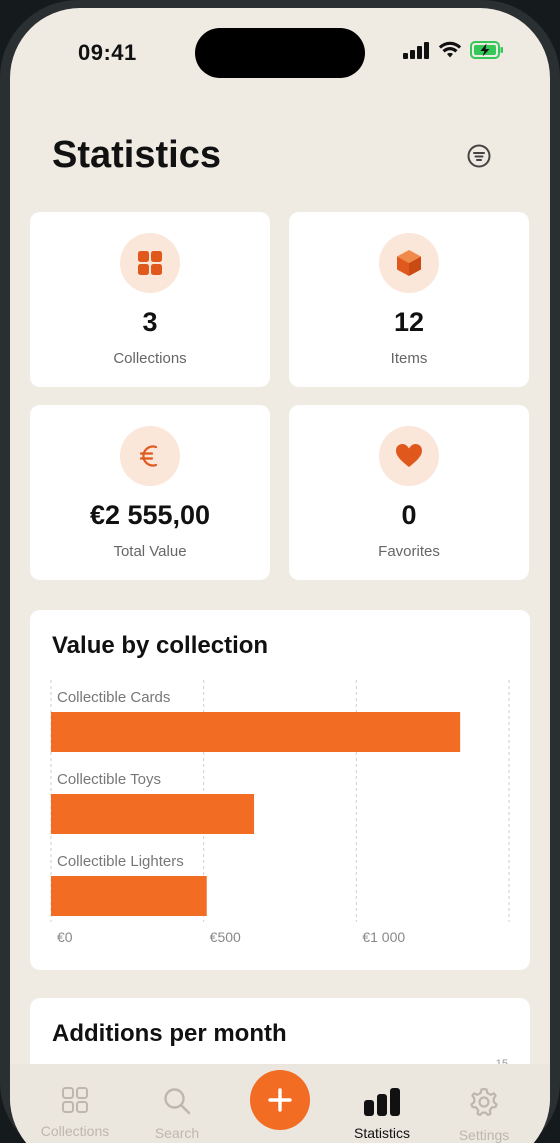 Image resolution: width=560 pixels, height=1143 pixels. Describe the element at coordinates (150, 515) in the screenshot. I see `stat-value: €2 555,00` at that location.